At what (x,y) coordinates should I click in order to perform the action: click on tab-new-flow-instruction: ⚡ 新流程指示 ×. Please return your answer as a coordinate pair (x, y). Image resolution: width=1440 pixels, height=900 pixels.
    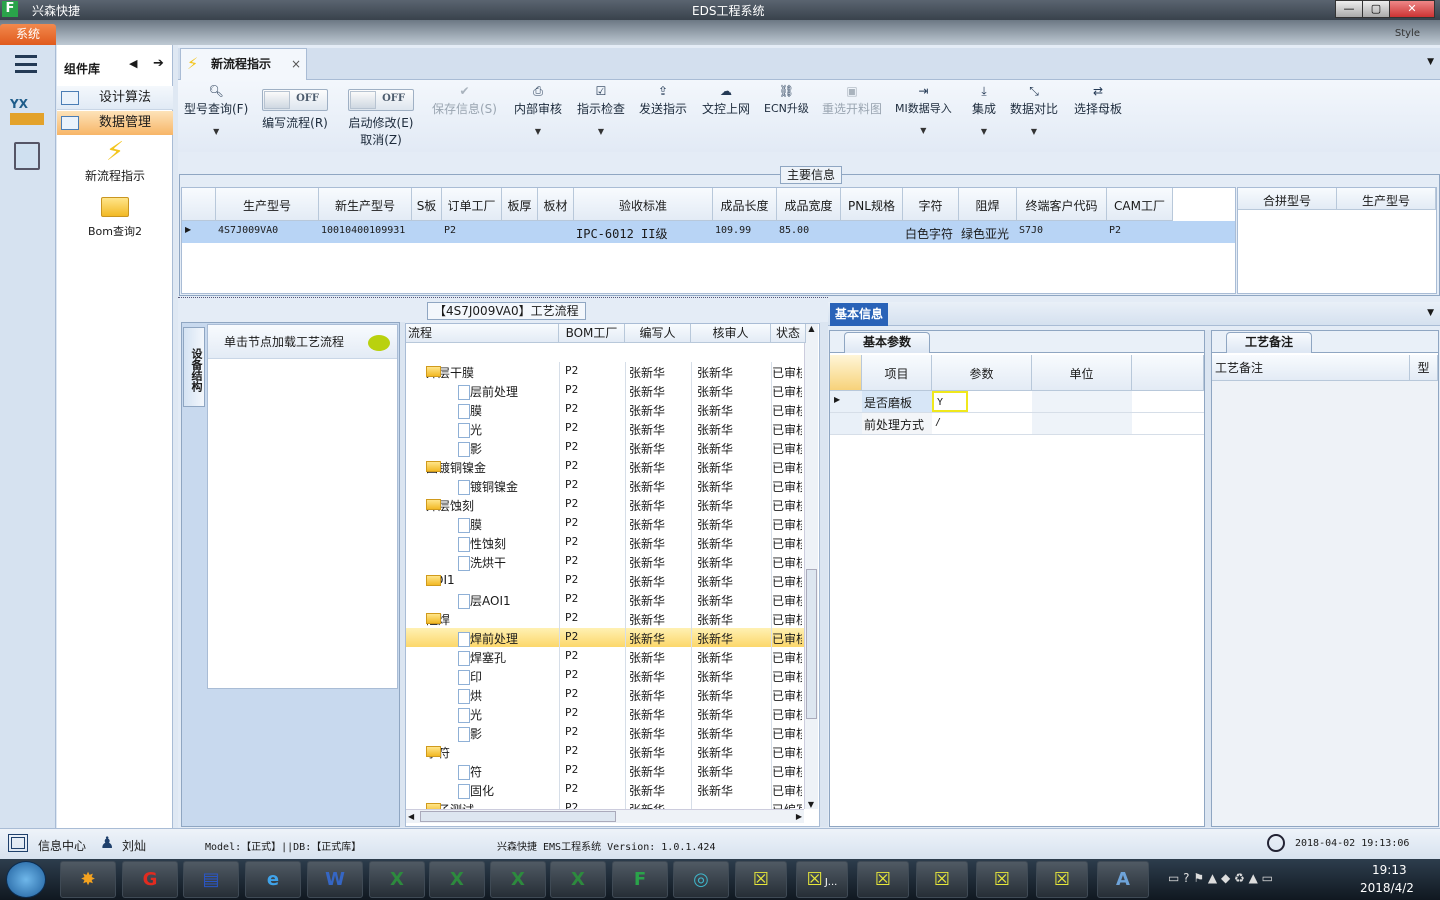
    Looking at the image, I should click on (243, 64).